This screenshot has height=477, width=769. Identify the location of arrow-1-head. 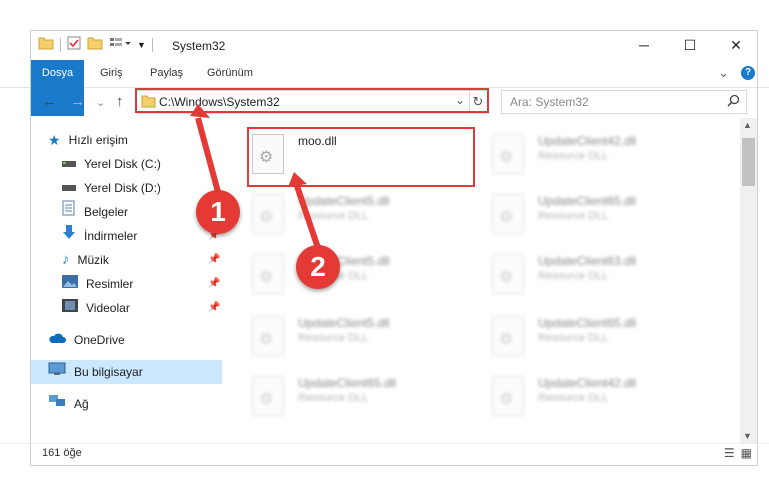
(200, 111).